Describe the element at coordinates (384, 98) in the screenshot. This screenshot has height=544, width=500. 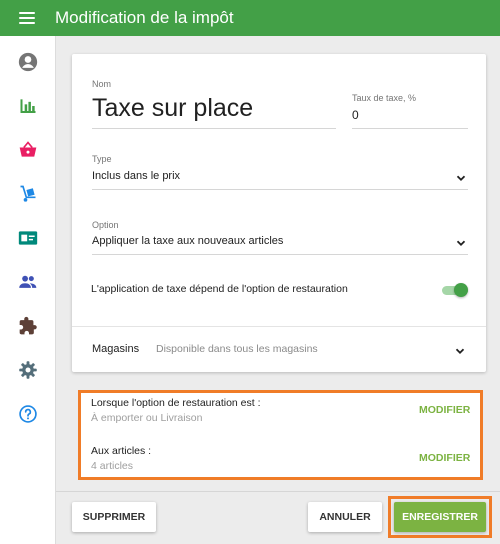
I see `tax-rate-label: Taux de taxe, %` at that location.